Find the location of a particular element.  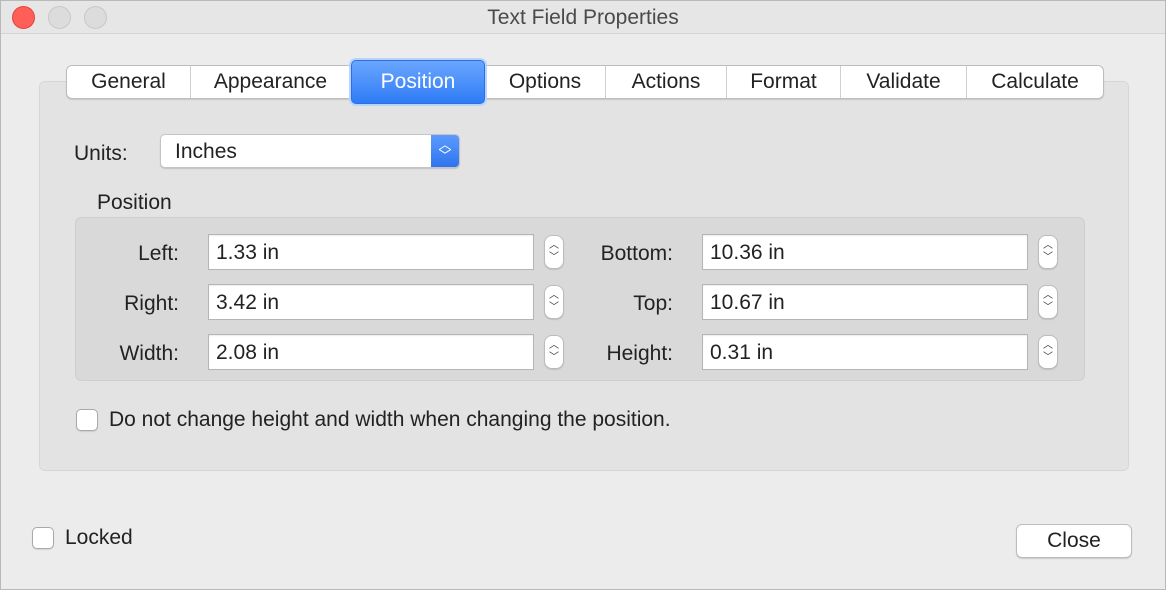

top-stepper: ︿ ﹀ is located at coordinates (1048, 302).